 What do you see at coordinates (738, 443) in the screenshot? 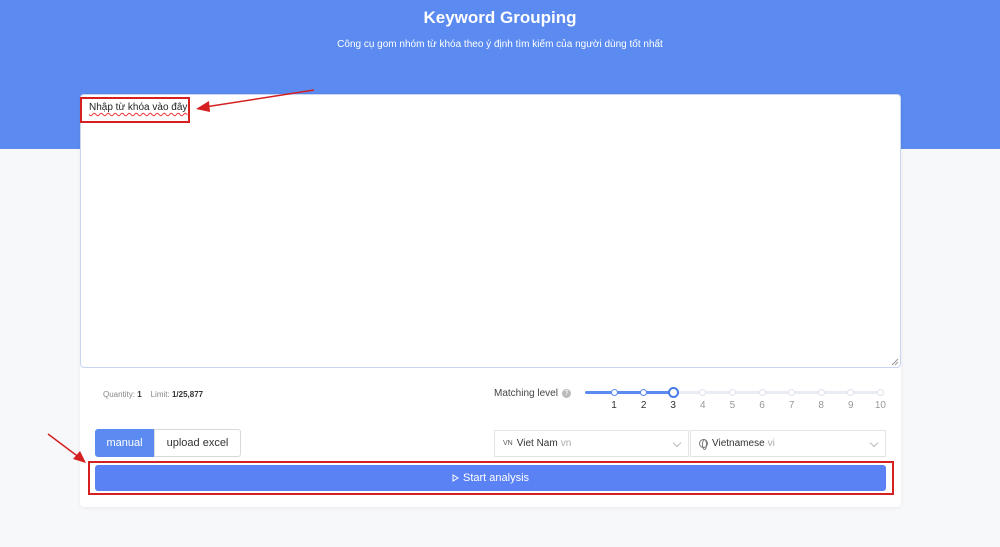
I see `language-select-value: Vietnamese` at bounding box center [738, 443].